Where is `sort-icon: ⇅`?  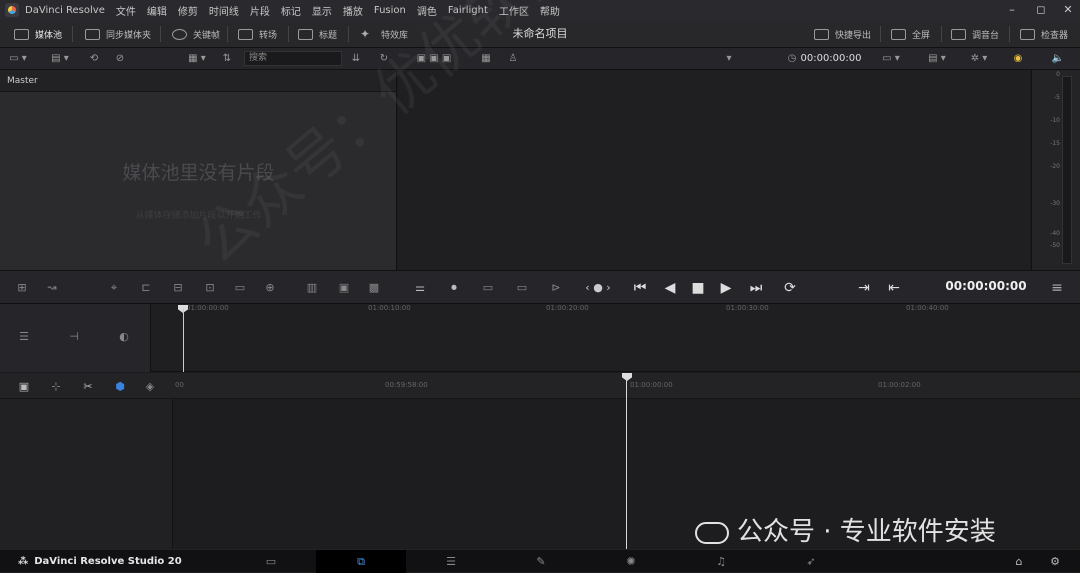
sort-icon: ⇅ is located at coordinates (227, 59).